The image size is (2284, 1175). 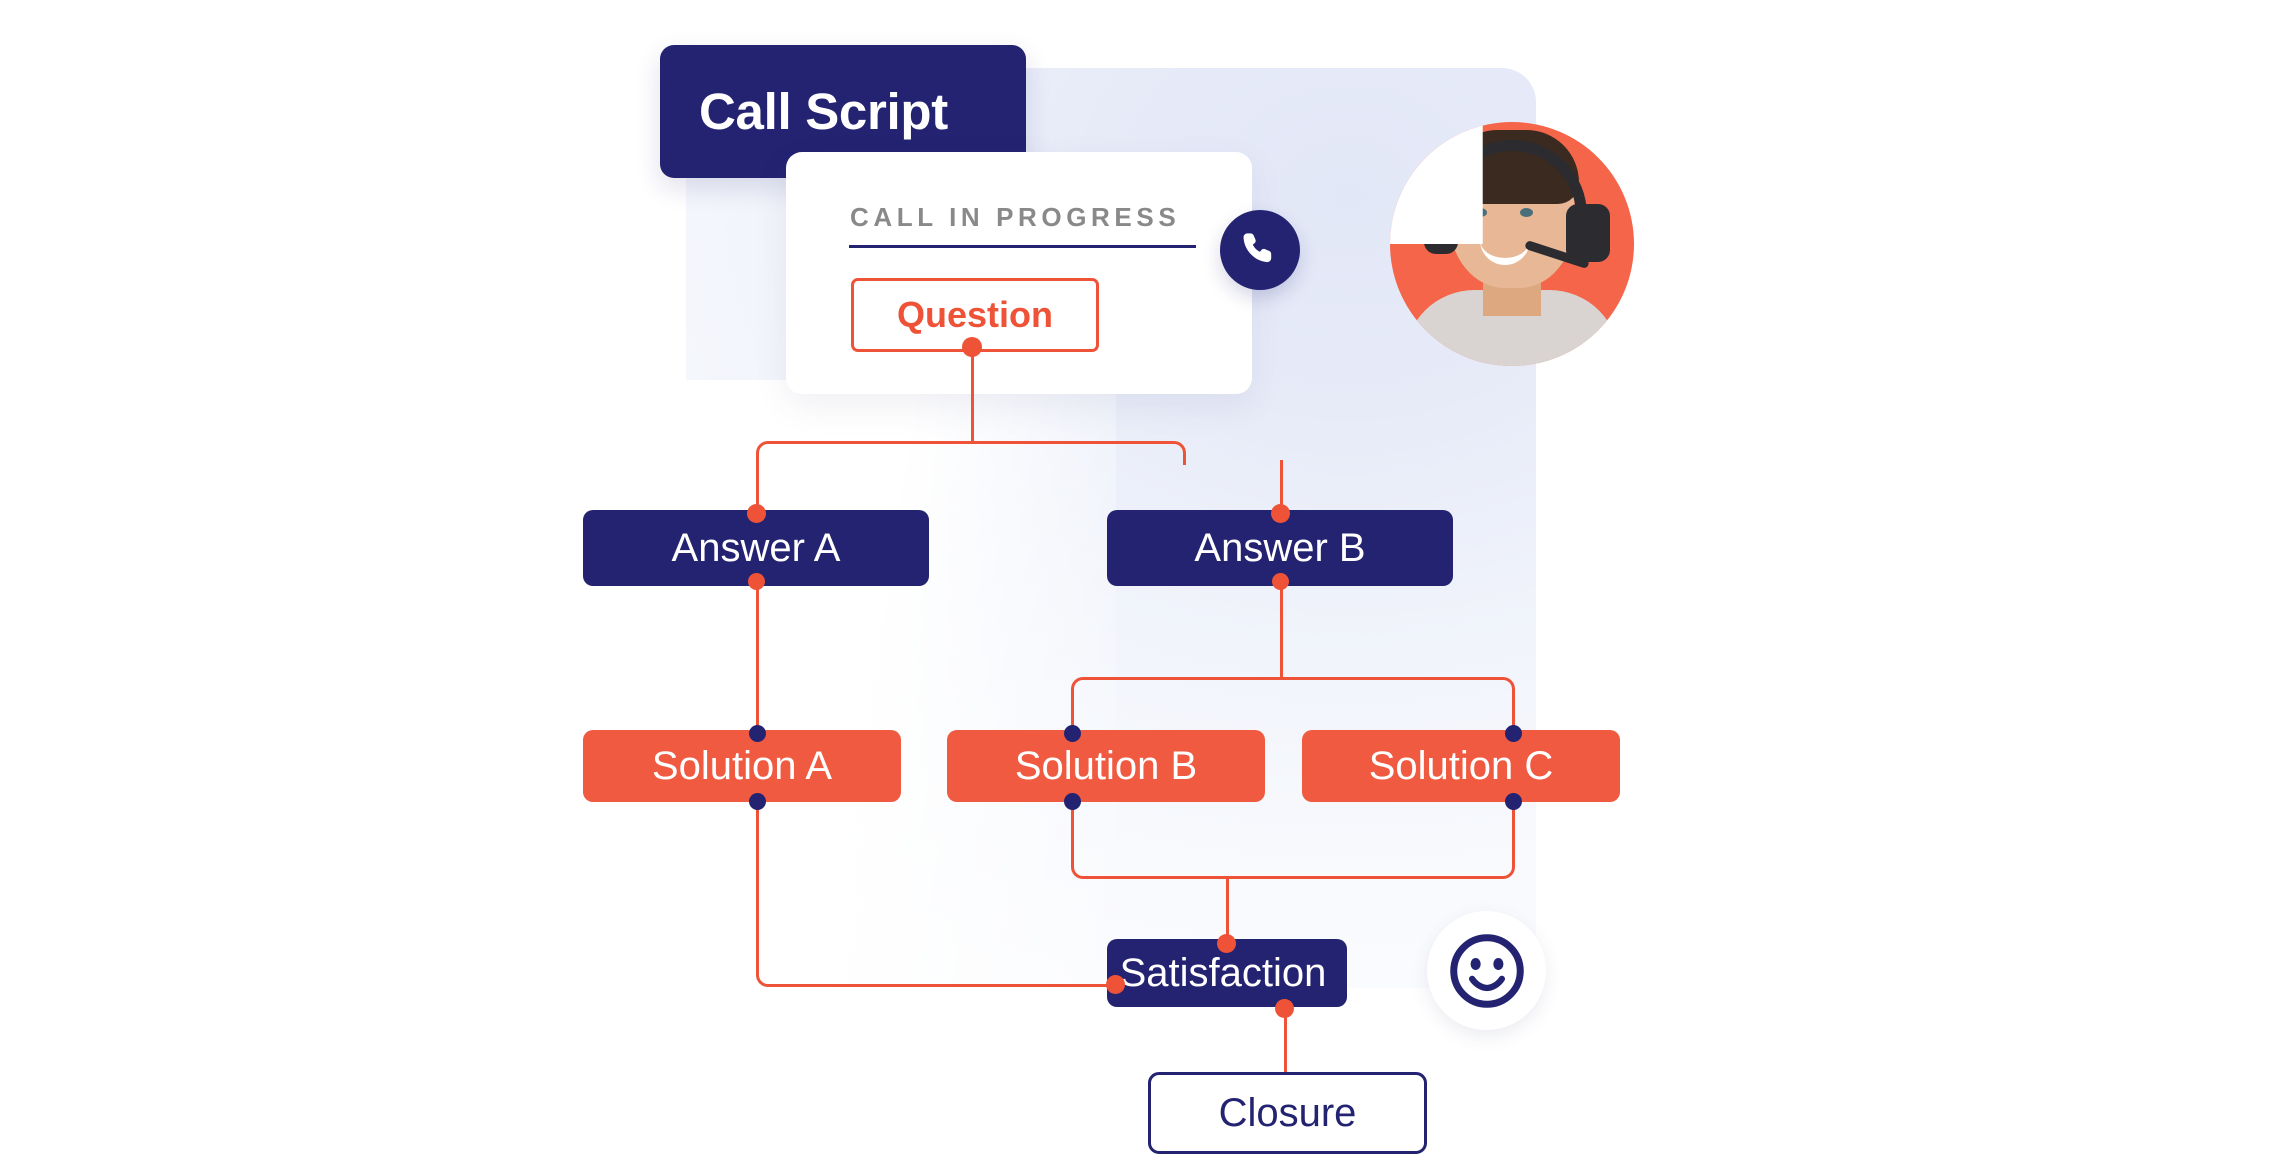 What do you see at coordinates (901, 684) in the screenshot?
I see `background-panel-highlight` at bounding box center [901, 684].